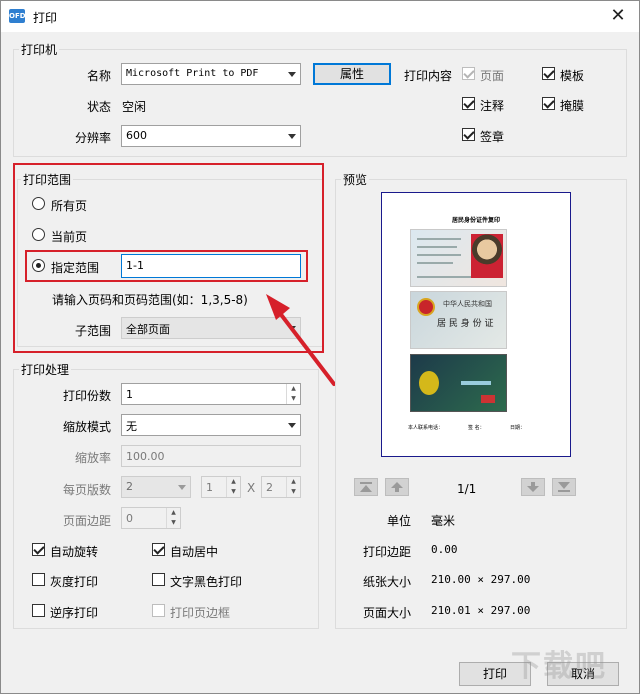 This screenshot has width=640, height=694. What do you see at coordinates (386, 552) in the screenshot?
I see `print-margin-label: 打印边距` at bounding box center [386, 552].